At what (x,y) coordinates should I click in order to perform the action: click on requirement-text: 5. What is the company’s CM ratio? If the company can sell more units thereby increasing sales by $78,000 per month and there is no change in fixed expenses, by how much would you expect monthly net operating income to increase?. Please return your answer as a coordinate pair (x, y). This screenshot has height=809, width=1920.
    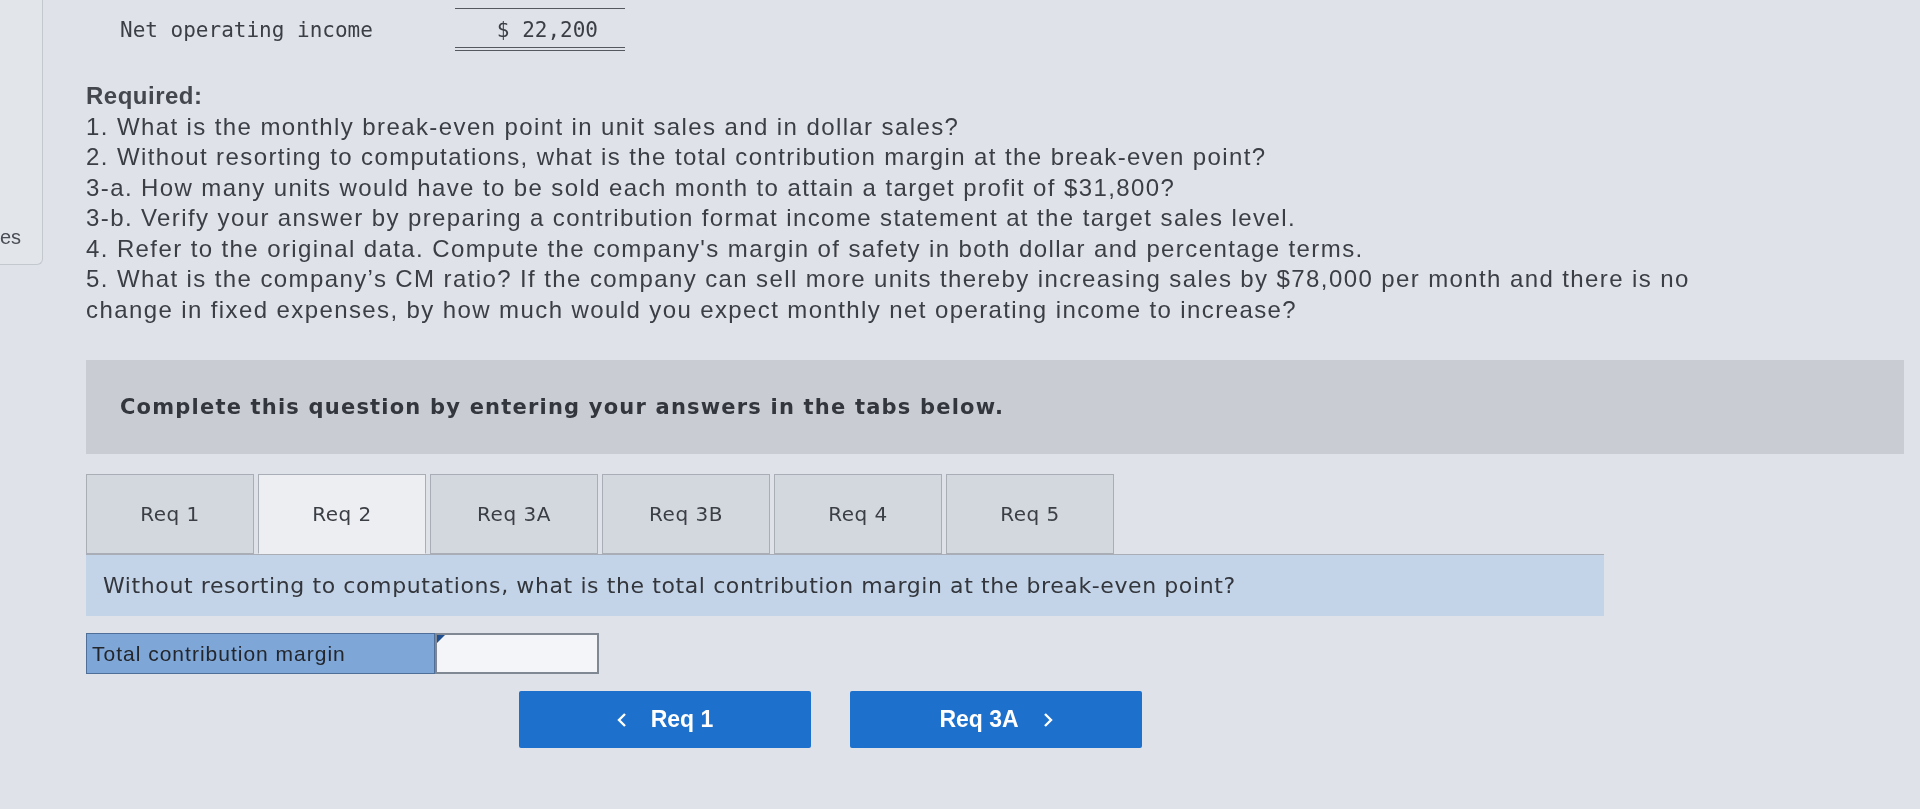
    Looking at the image, I should click on (888, 294).